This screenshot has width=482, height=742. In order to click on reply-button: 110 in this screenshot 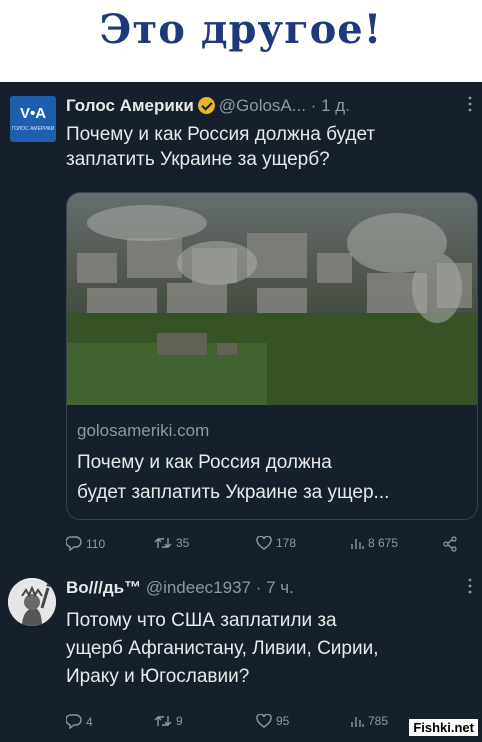, I will do `click(85, 543)`.